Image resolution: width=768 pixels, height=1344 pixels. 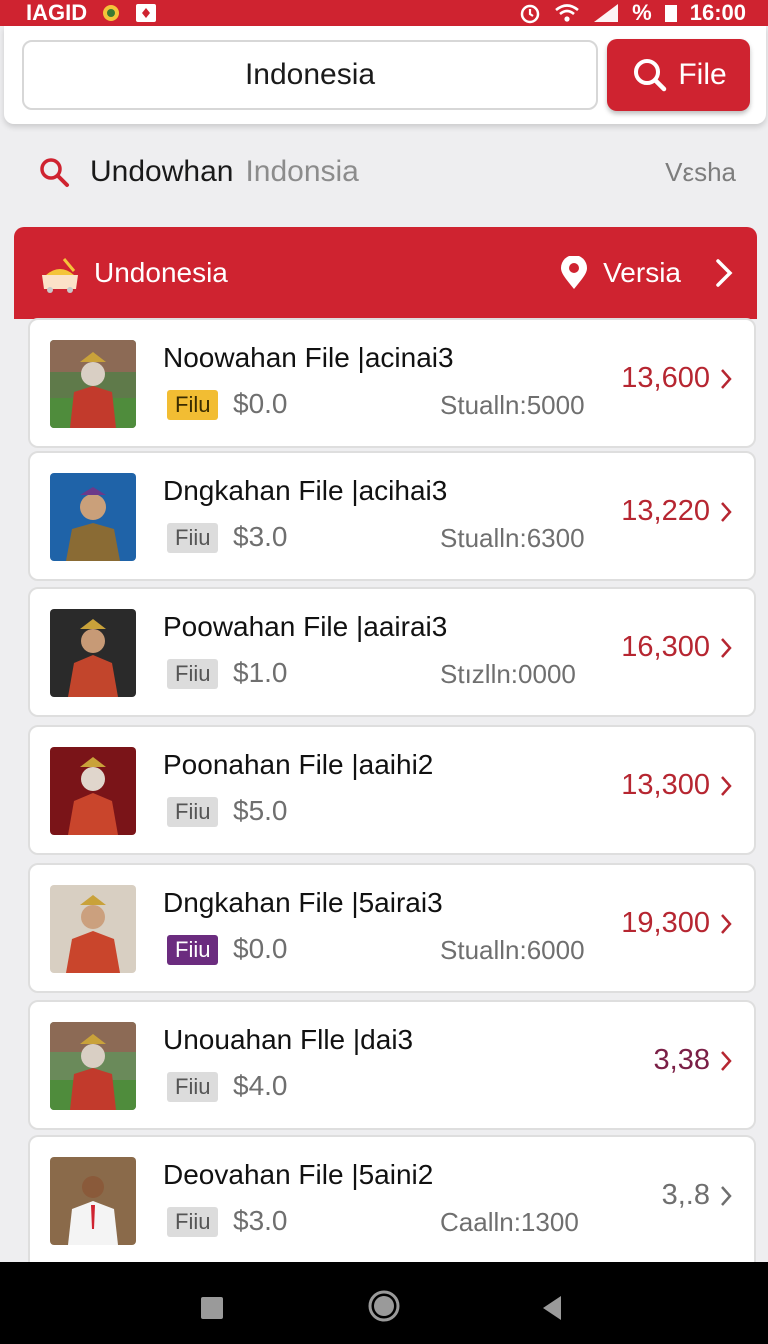 I want to click on status-bar: IAGID % 16:00, so click(x=384, y=13).